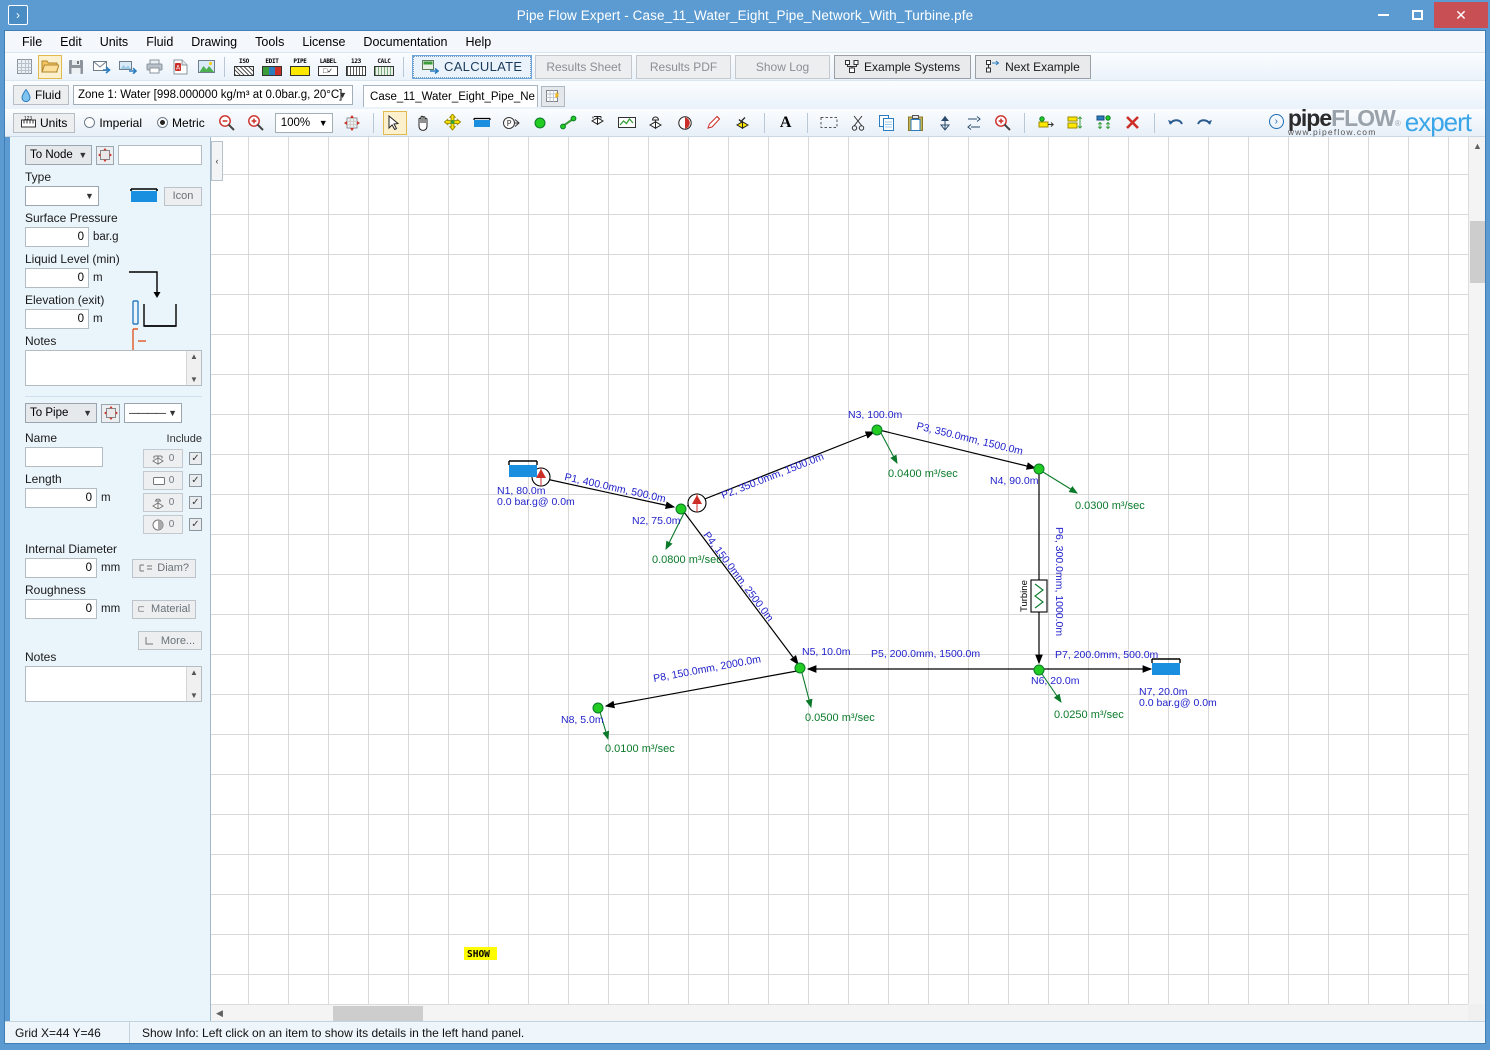 The width and height of the screenshot is (1490, 1050). I want to click on node-type-select: ▼, so click(62, 196).